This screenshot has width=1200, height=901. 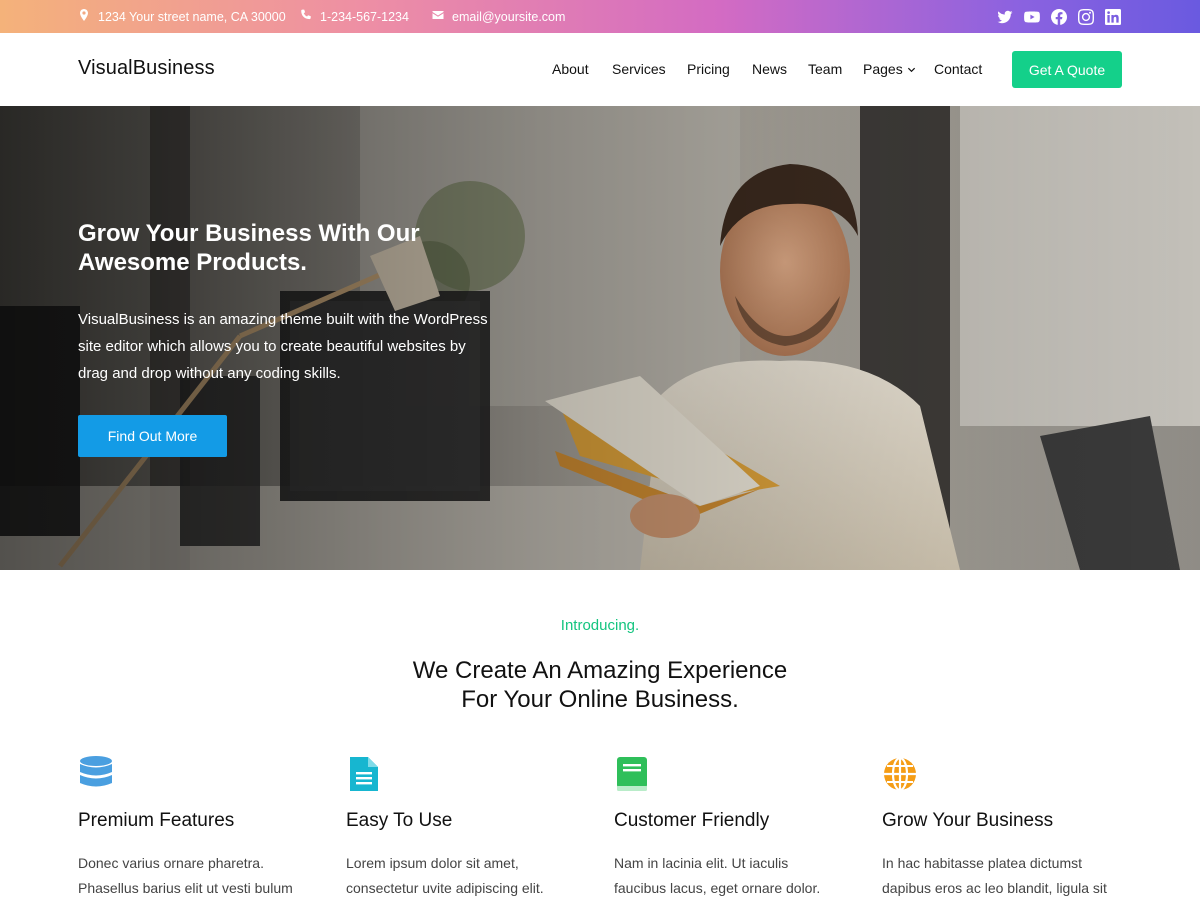 I want to click on hero-title-line2: Awesome Products., so click(x=192, y=262).